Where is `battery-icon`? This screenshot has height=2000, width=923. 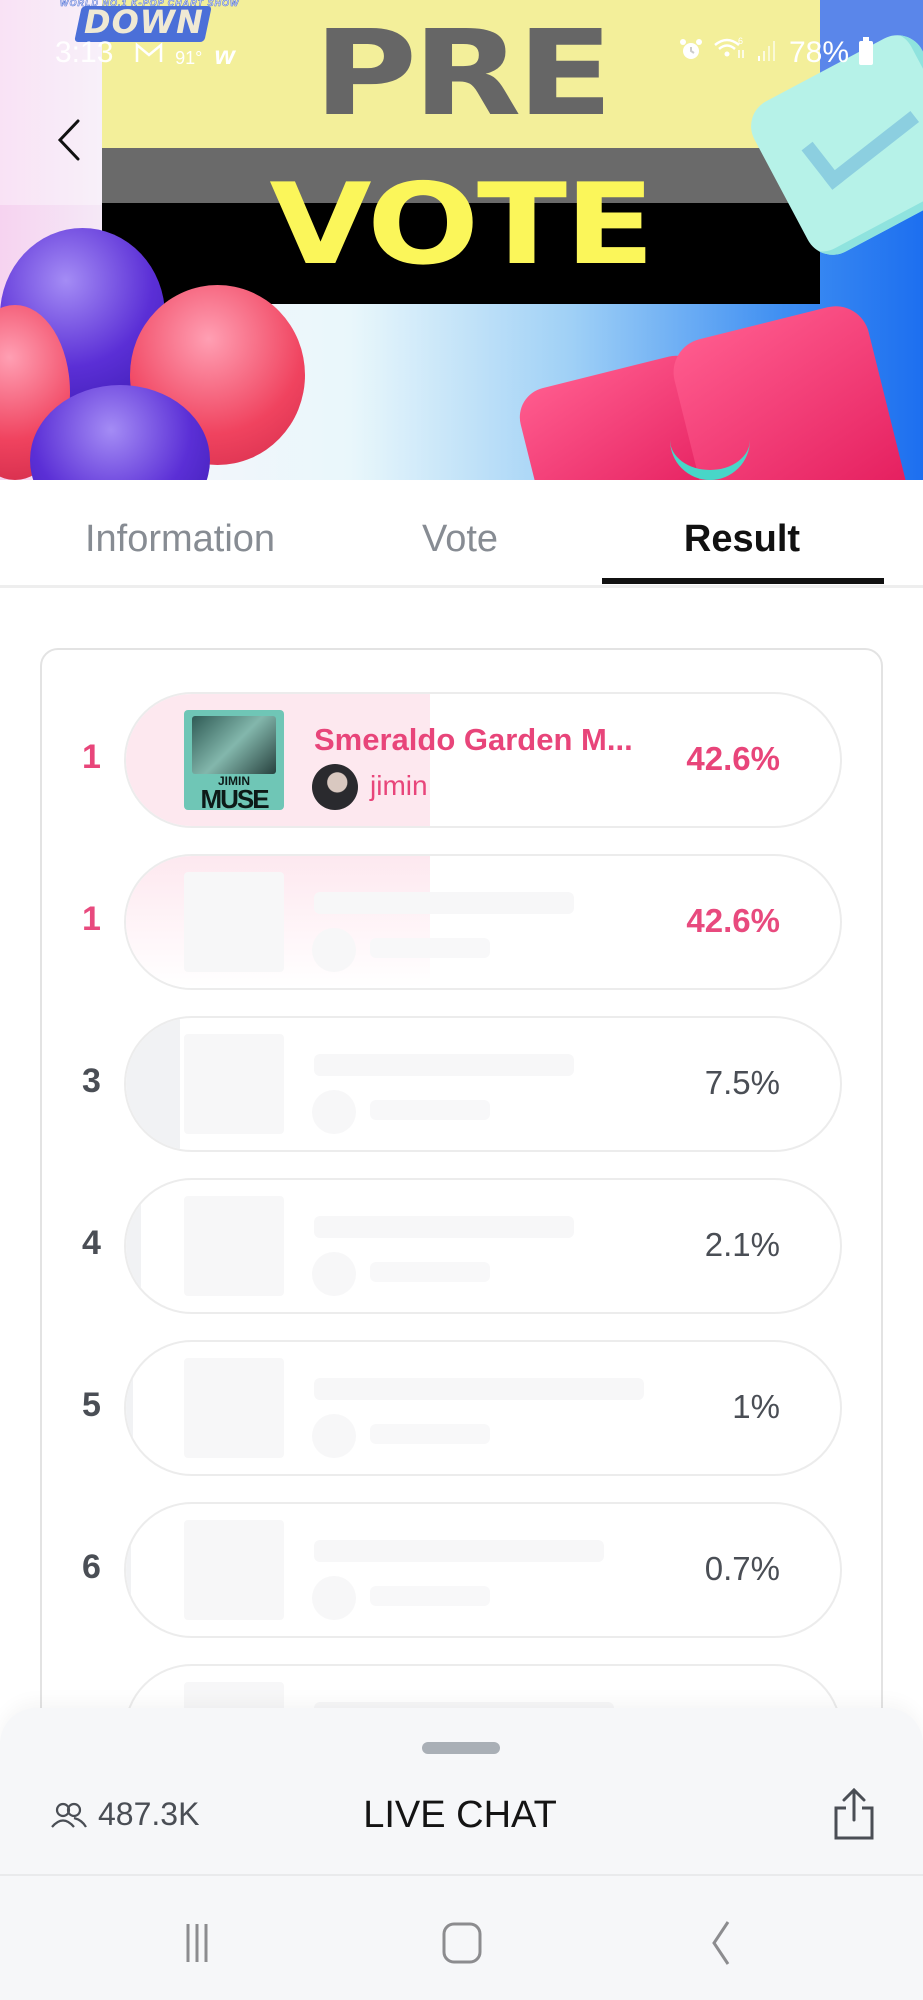 battery-icon is located at coordinates (866, 51).